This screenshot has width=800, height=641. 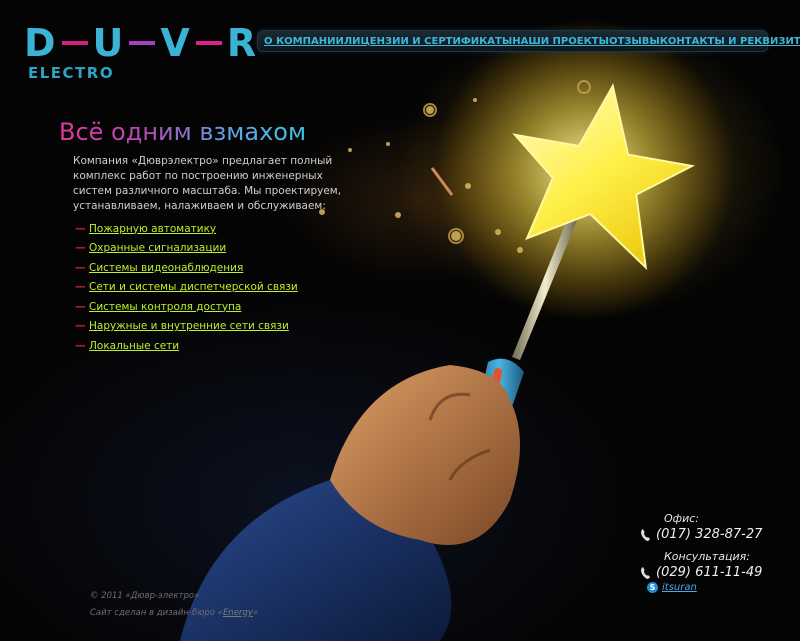 What do you see at coordinates (193, 287) in the screenshot?
I see `service-link-dispatch-systems: Сети и системы диспетчерской связи` at bounding box center [193, 287].